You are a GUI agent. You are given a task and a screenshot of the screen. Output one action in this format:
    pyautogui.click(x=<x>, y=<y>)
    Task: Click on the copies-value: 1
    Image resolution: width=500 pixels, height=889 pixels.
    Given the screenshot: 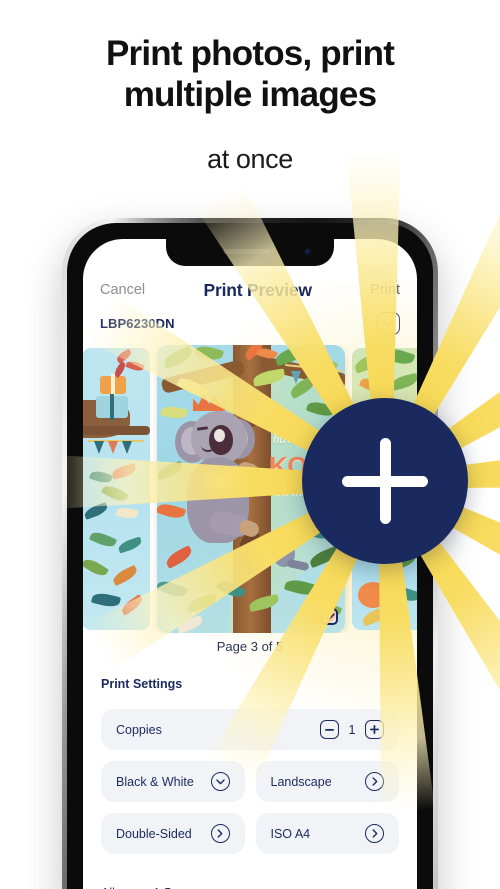 What is the action you would take?
    pyautogui.click(x=352, y=729)
    